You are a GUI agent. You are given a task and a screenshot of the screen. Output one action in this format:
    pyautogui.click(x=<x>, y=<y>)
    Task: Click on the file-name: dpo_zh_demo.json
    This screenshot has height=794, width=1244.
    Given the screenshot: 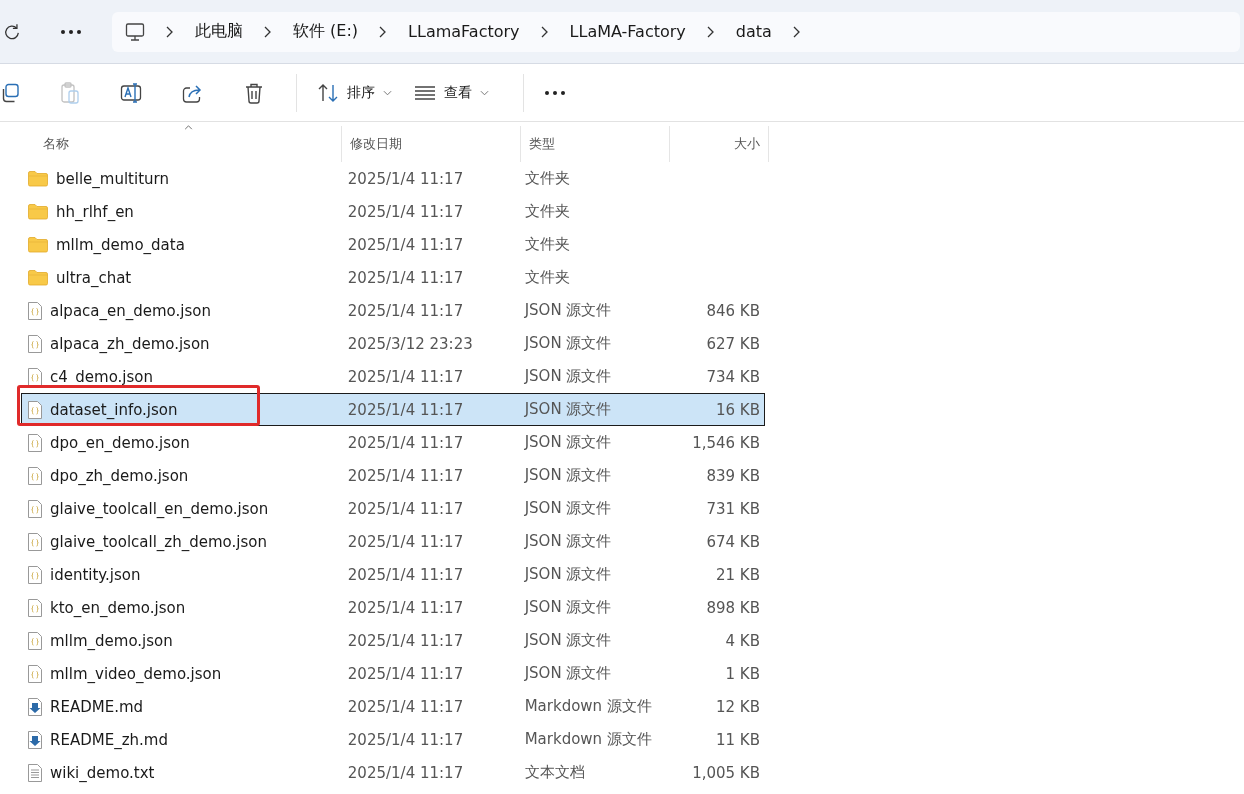 What is the action you would take?
    pyautogui.click(x=119, y=475)
    